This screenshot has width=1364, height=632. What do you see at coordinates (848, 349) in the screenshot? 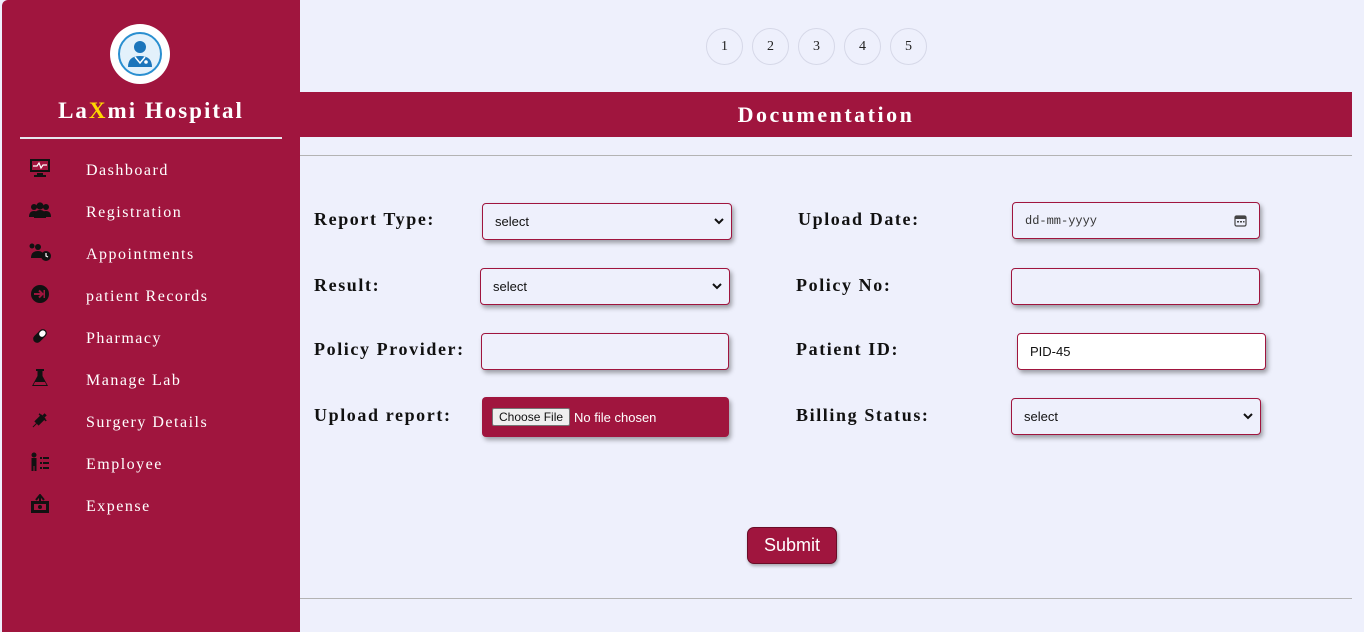
I see `patient-id-label: Patient ID:` at bounding box center [848, 349].